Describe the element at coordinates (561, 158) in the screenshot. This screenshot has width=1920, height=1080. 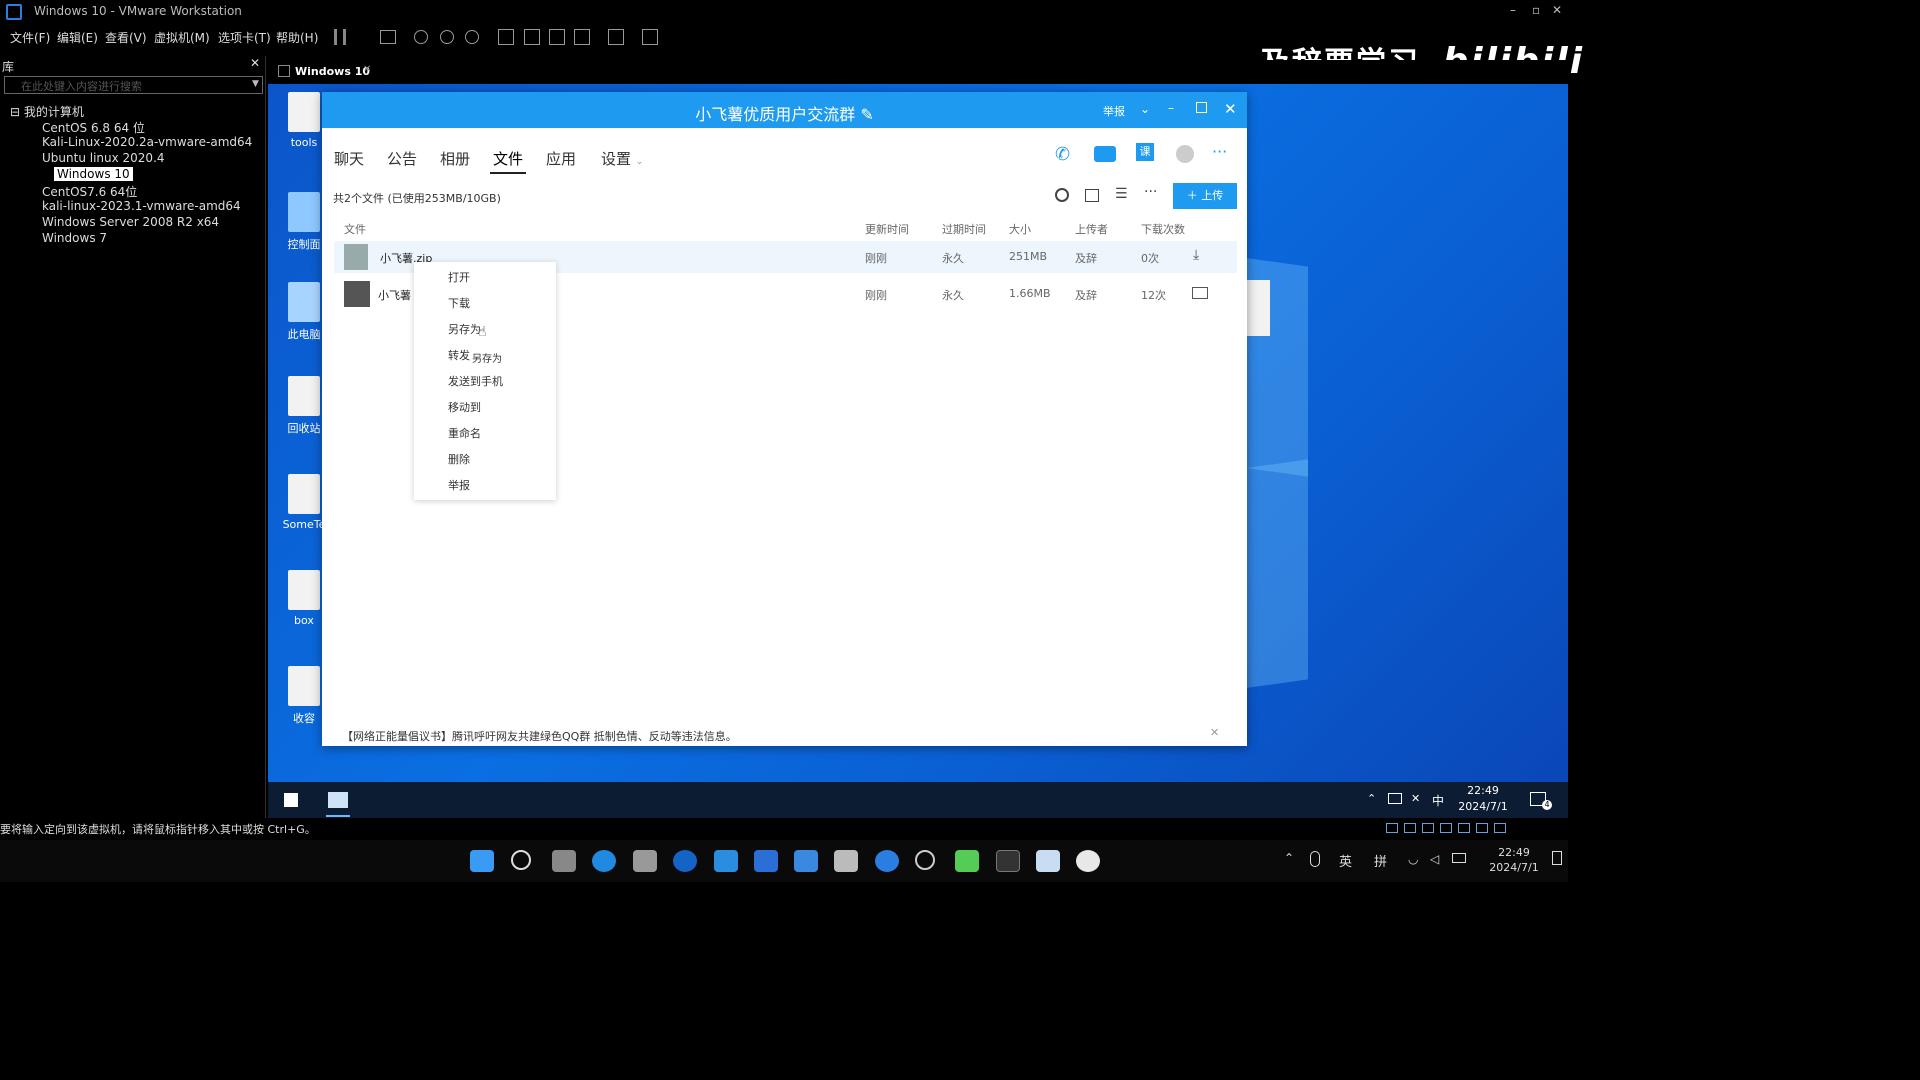
I see `tab-apps: 应用` at that location.